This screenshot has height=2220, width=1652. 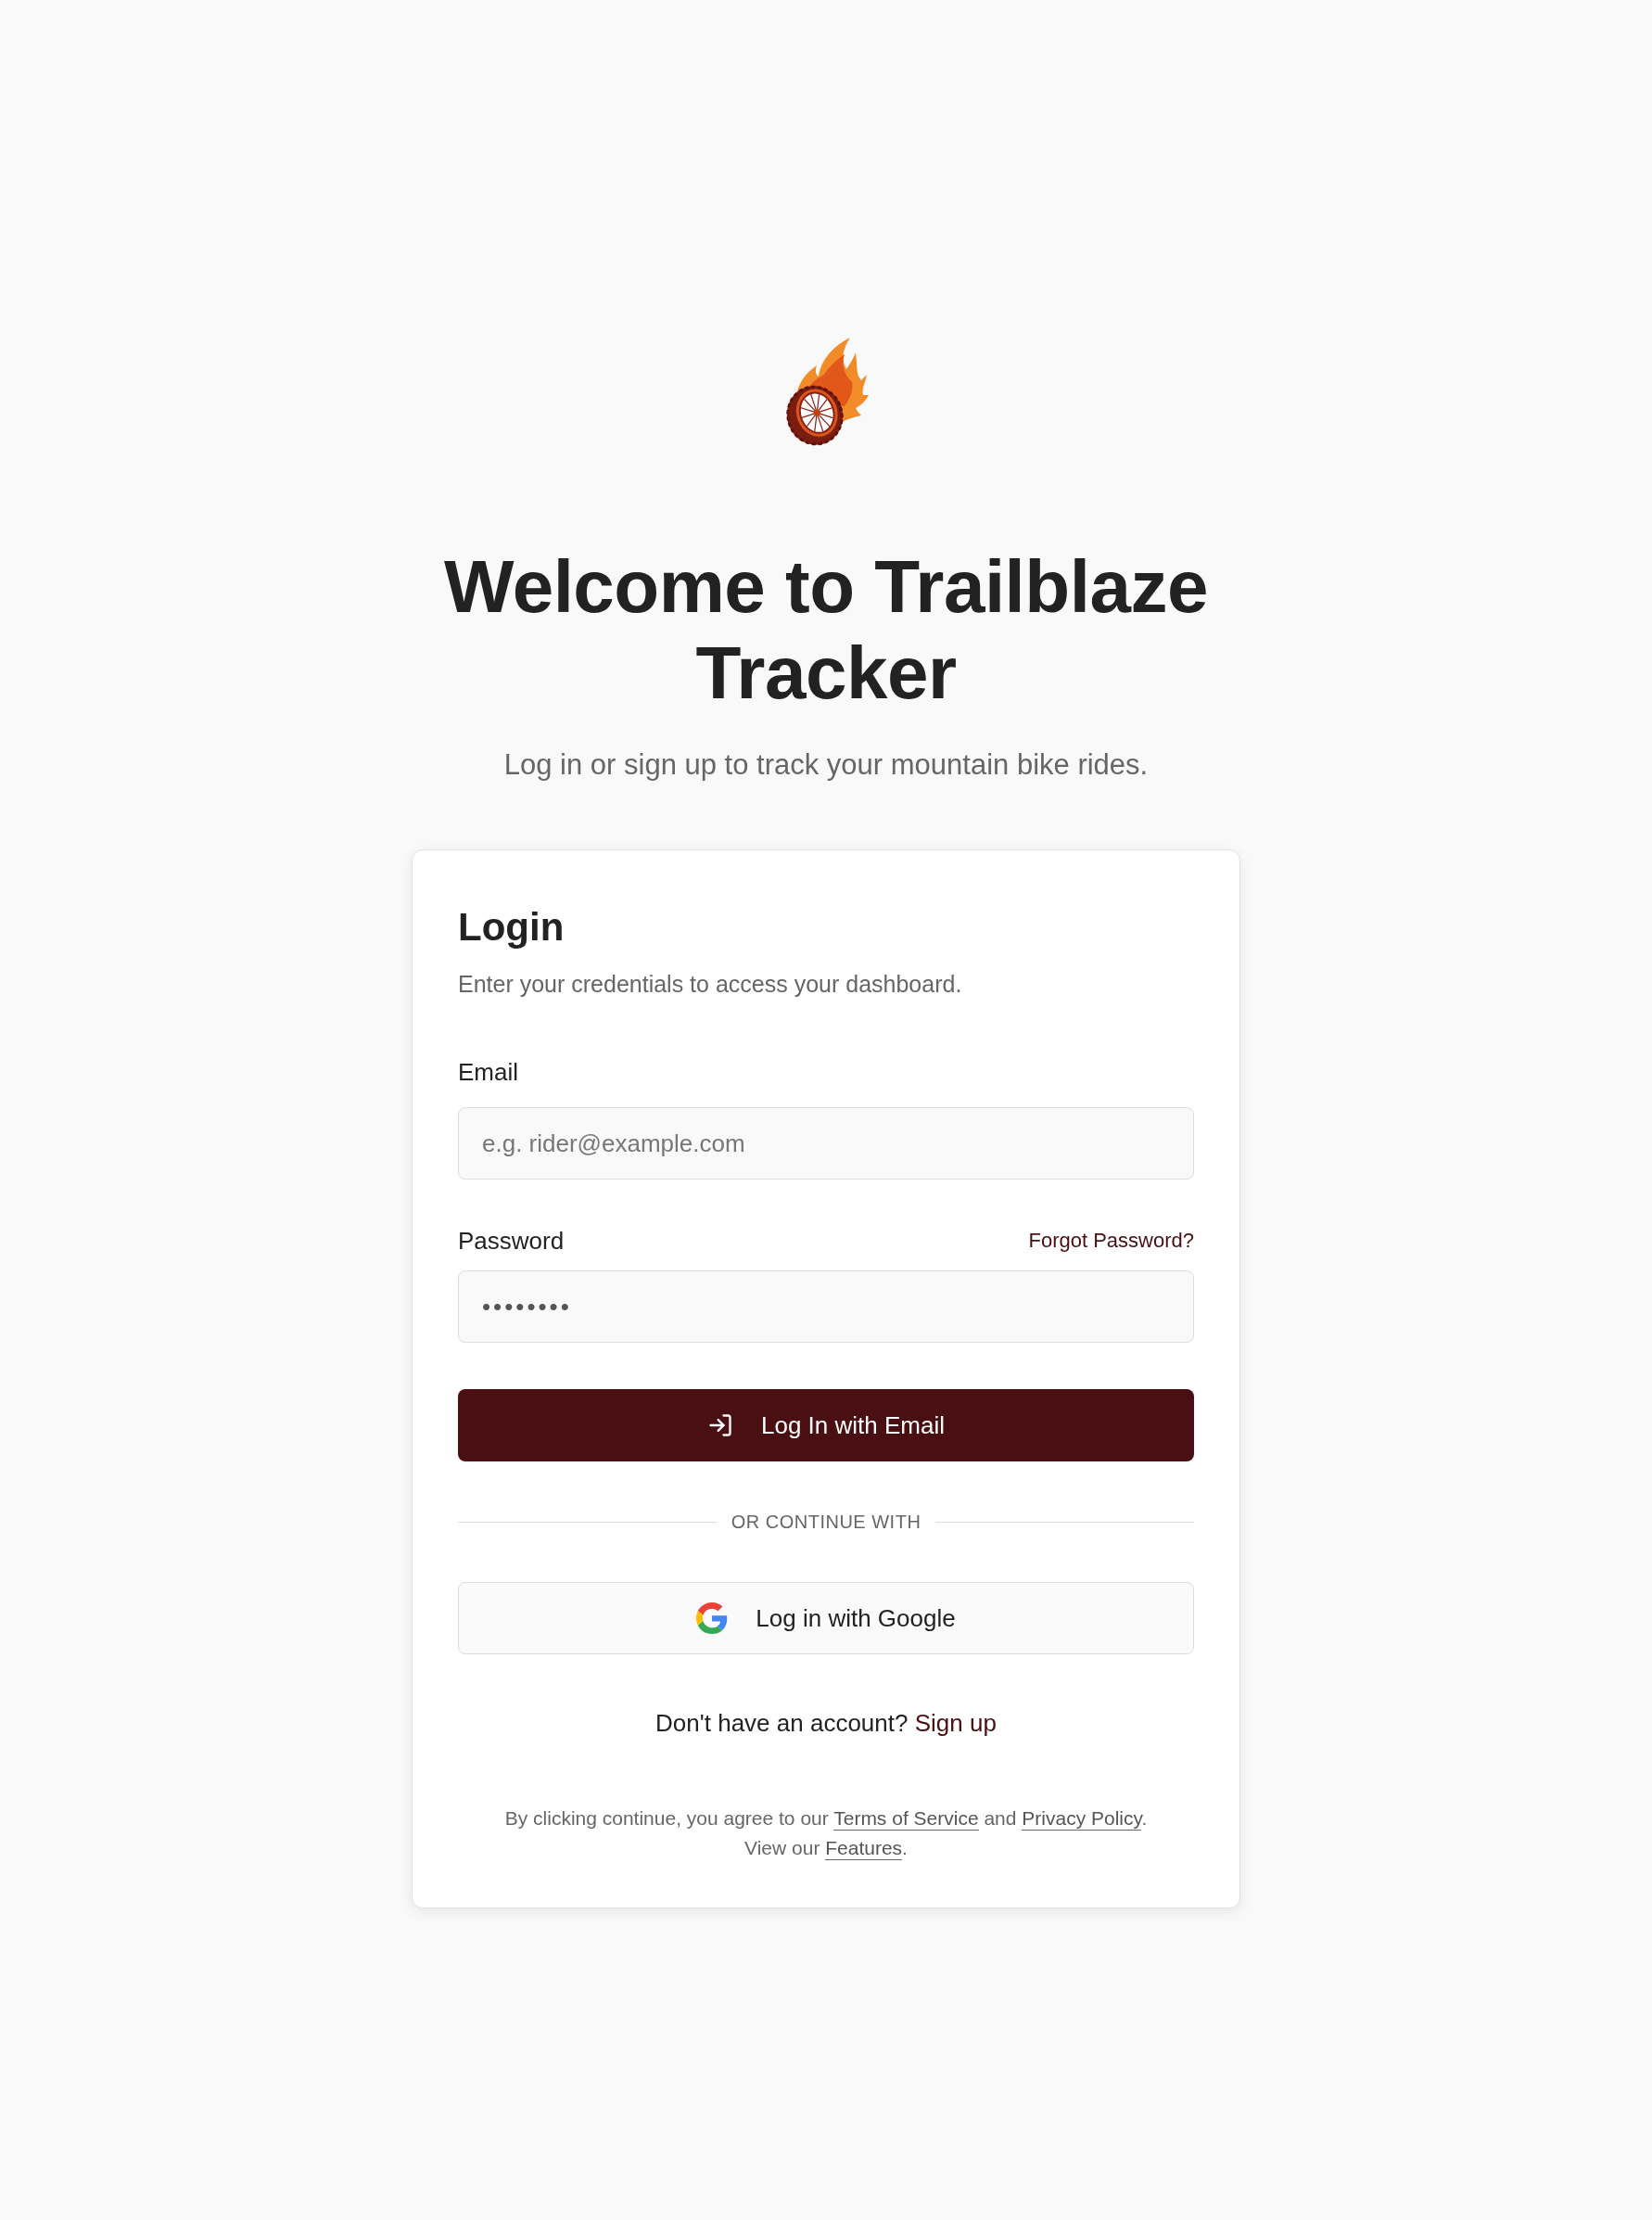 I want to click on login-icon, so click(x=720, y=1425).